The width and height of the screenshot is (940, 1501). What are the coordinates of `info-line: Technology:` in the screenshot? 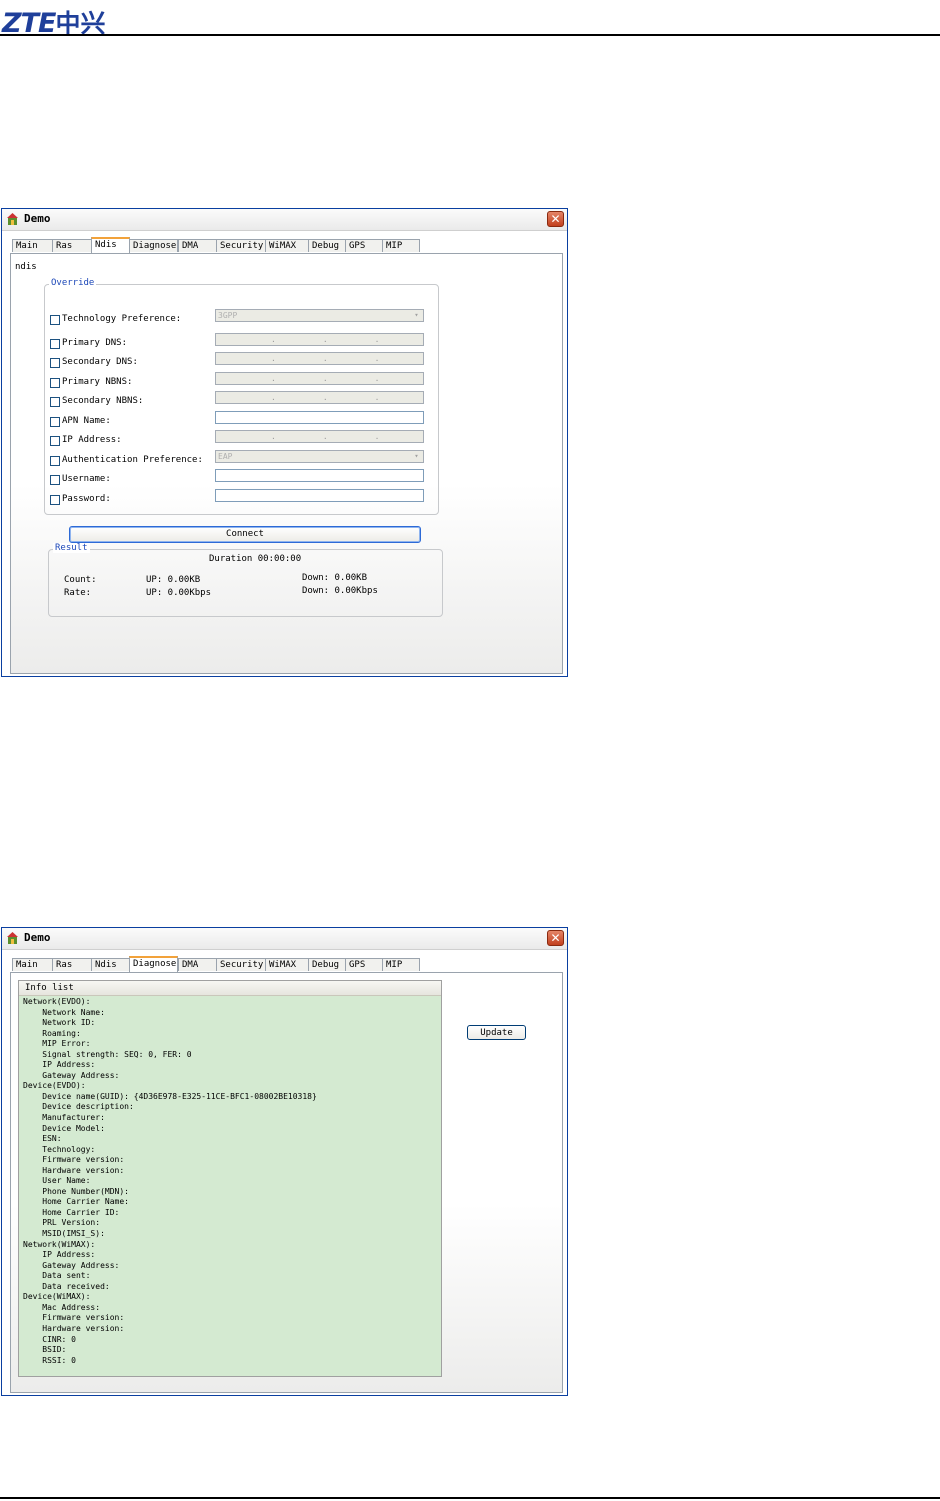 It's located at (59, 1149).